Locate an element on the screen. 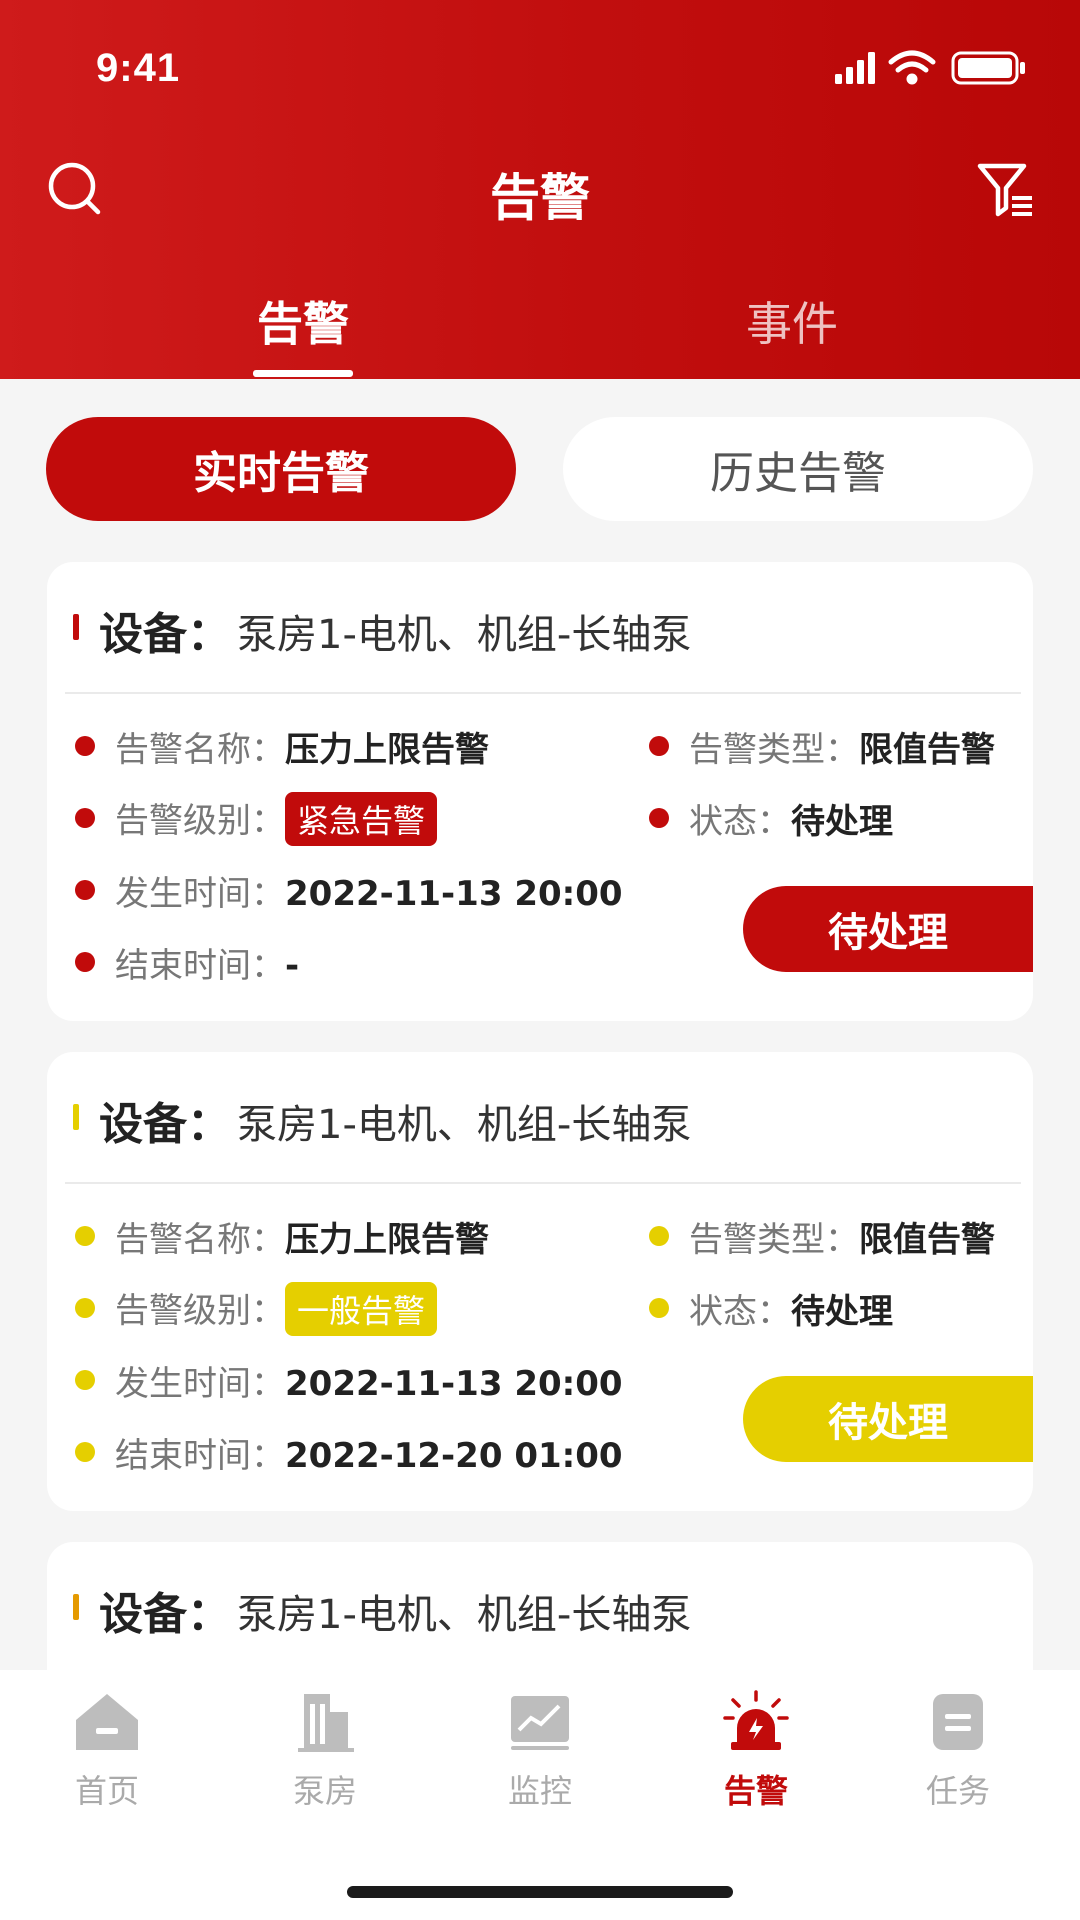 The width and height of the screenshot is (1080, 1920). alarm-level-badge: 一般告警 is located at coordinates (361, 1309).